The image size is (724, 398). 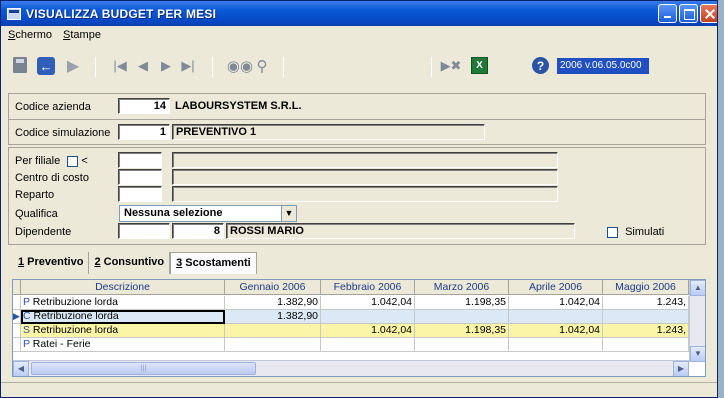 What do you see at coordinates (166, 66) in the screenshot?
I see `next-record-icon: ▶` at bounding box center [166, 66].